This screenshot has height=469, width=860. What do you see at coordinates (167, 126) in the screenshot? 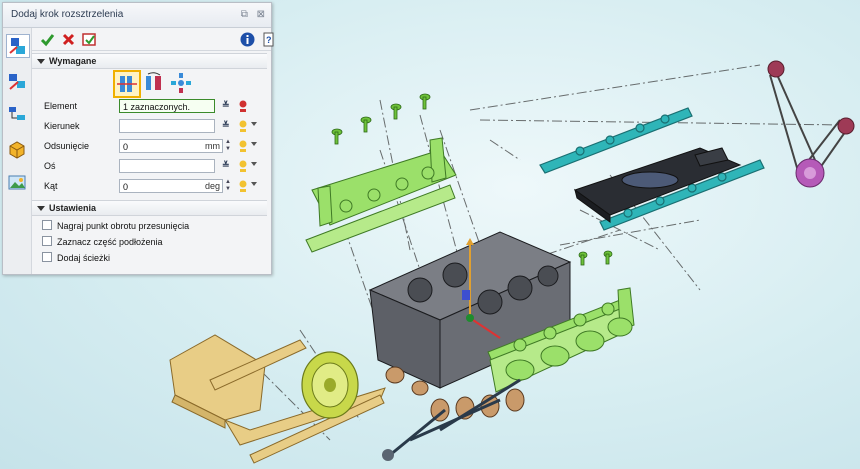
I see `direction-field` at bounding box center [167, 126].